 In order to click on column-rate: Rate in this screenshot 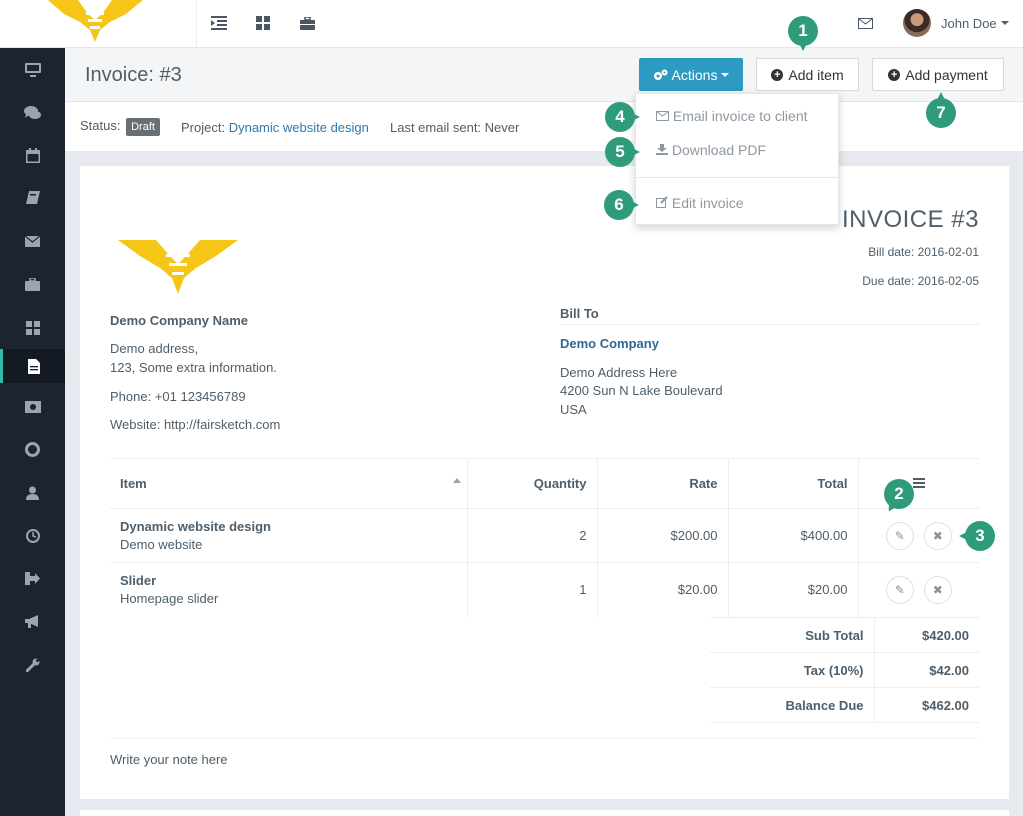, I will do `click(662, 483)`.